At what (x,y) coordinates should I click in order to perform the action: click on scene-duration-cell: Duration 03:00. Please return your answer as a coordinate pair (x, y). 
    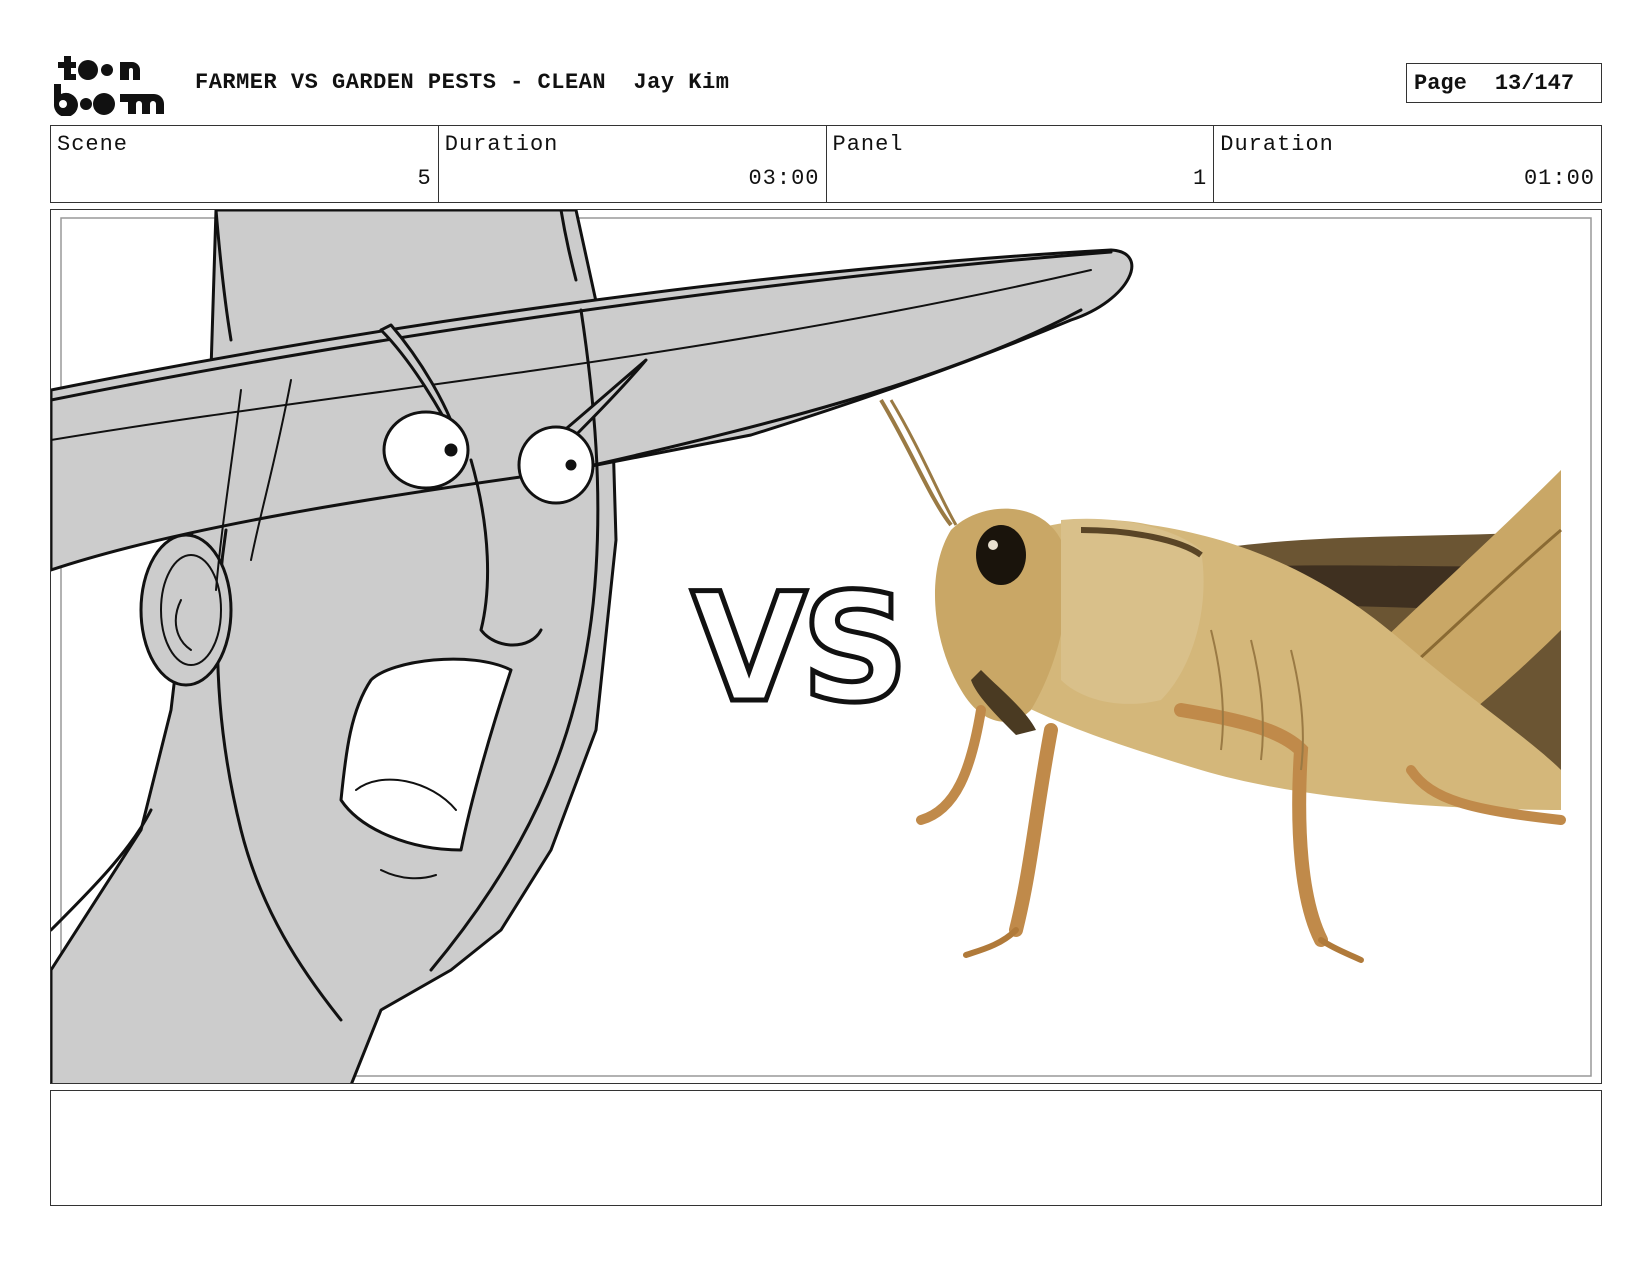
    Looking at the image, I should click on (633, 164).